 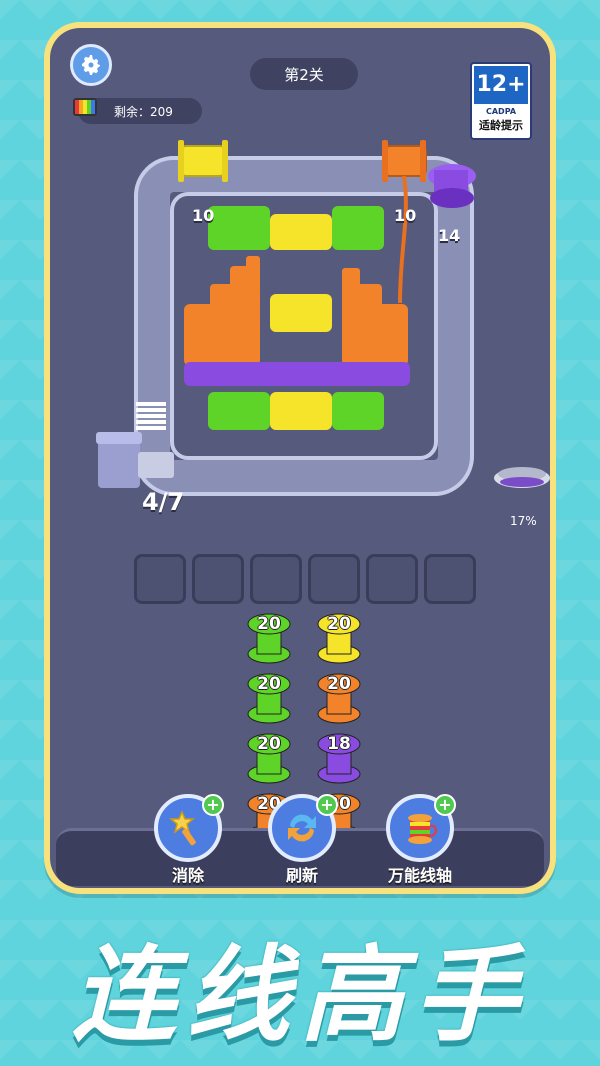 I want to click on refresh-tool: + 刷新, so click(x=302, y=840).